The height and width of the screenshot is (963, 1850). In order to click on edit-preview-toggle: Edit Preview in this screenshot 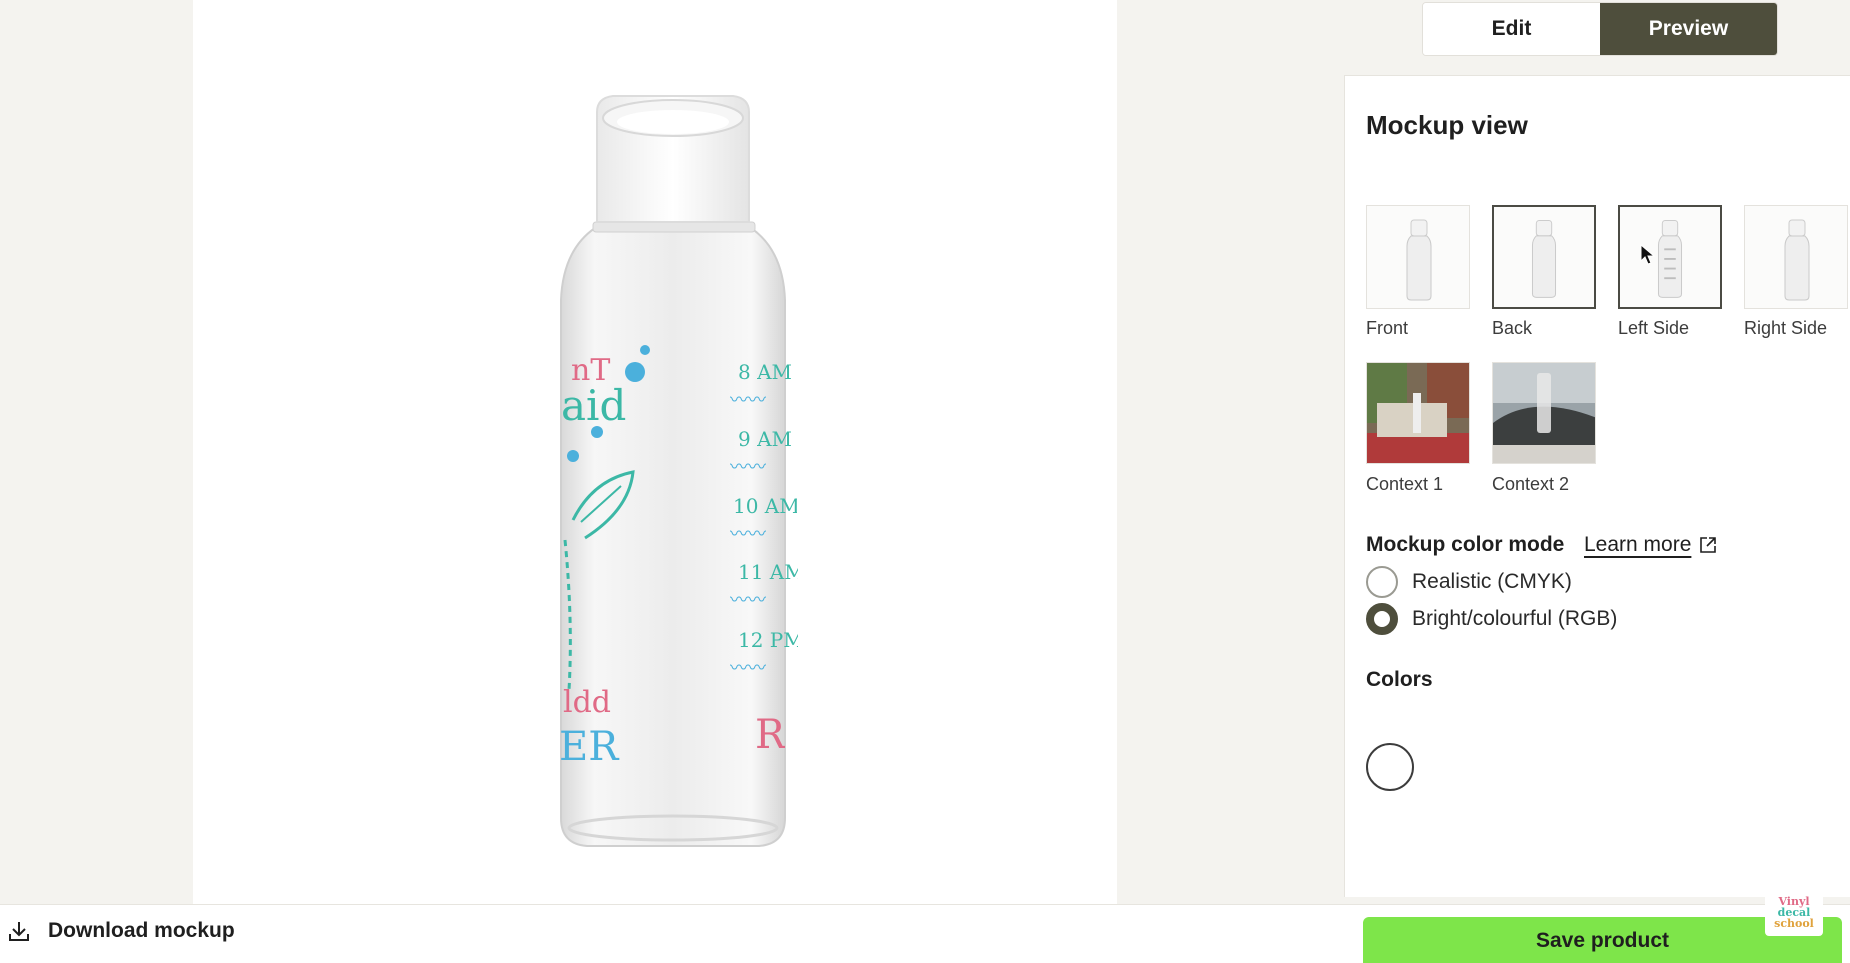, I will do `click(1600, 29)`.